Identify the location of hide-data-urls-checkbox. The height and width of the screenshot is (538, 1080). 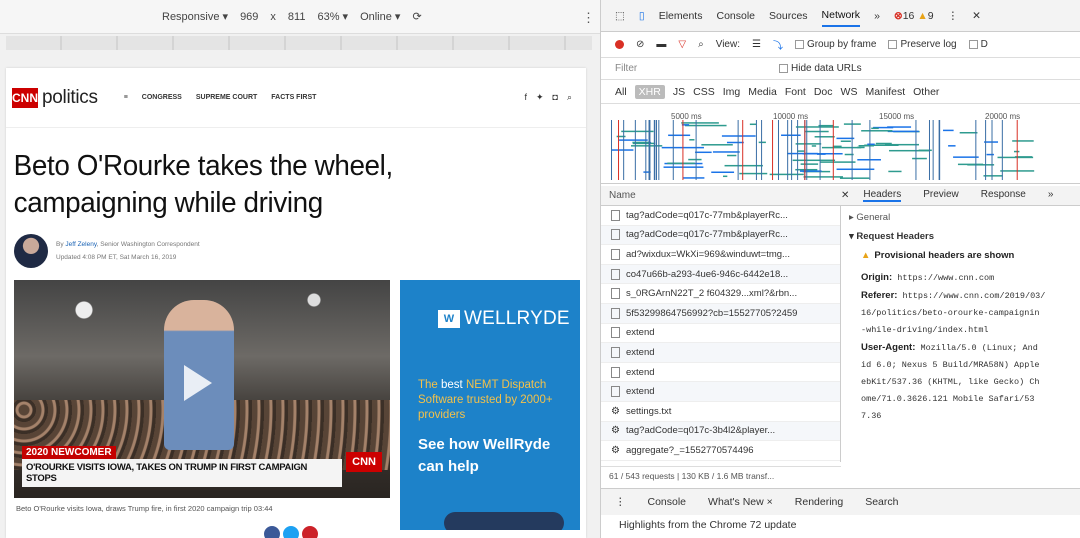
(783, 68).